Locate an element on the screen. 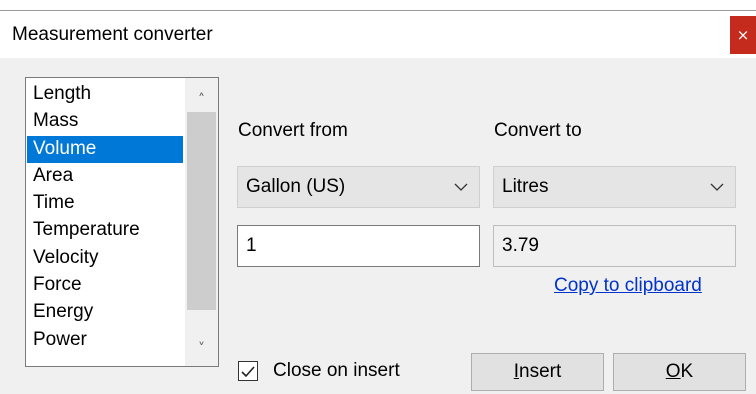 This screenshot has width=756, height=394. to-unit-value: Litres is located at coordinates (525, 186).